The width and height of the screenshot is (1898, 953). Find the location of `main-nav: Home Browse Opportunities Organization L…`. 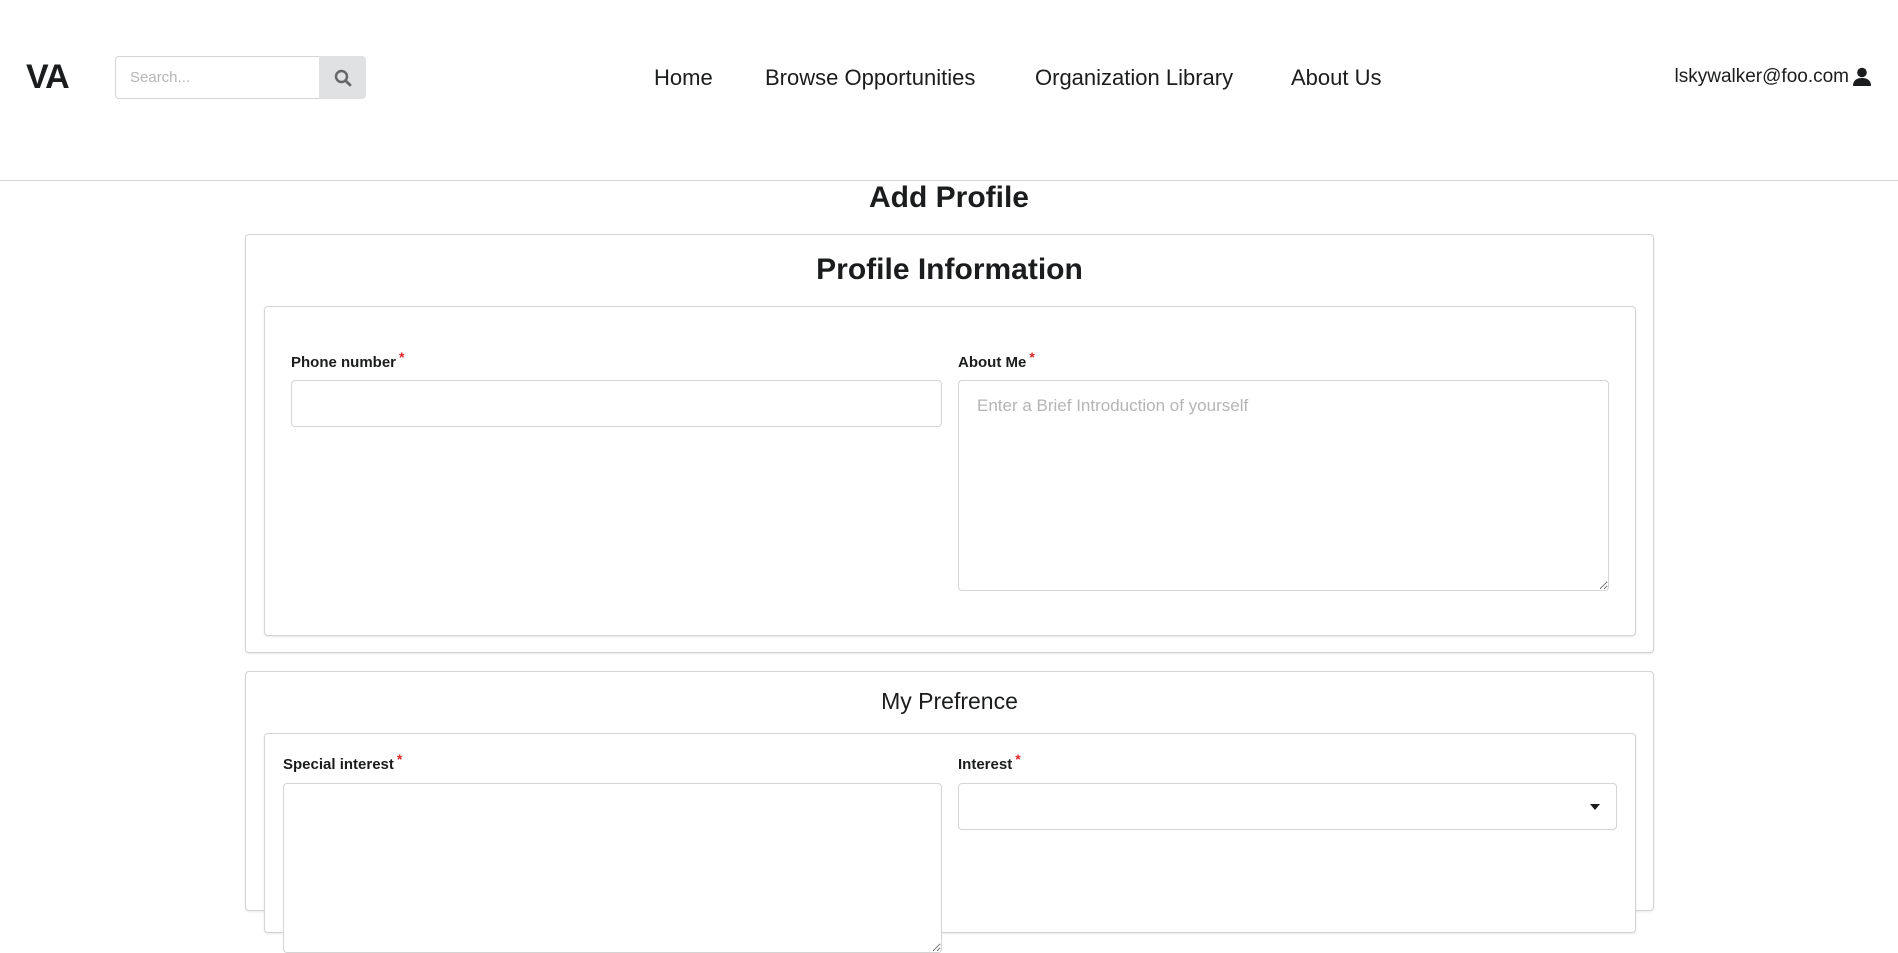

main-nav: Home Browse Opportunities Organization L… is located at coordinates (949, 78).